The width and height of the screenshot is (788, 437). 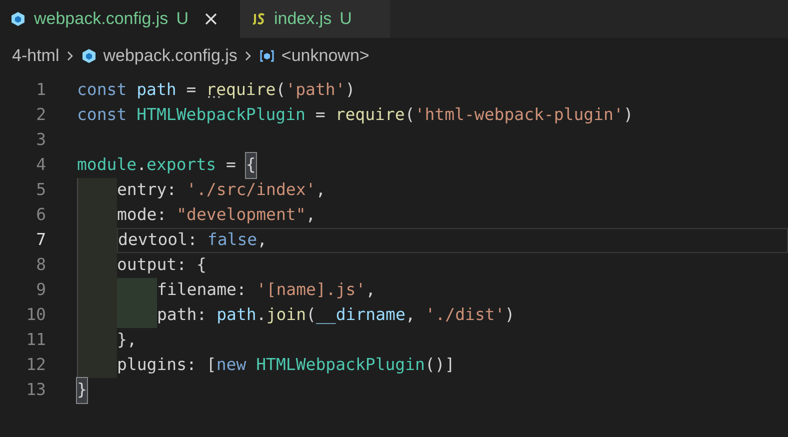 I want to click on line-number: 12, so click(x=36, y=365).